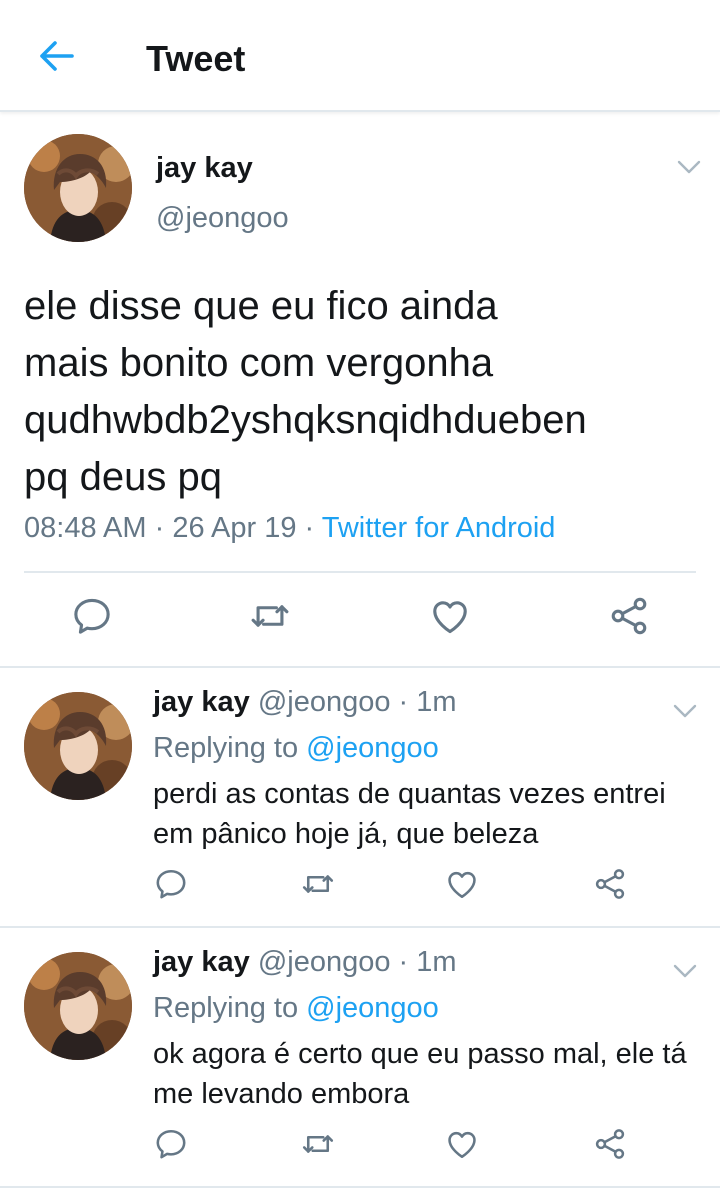 The height and width of the screenshot is (1192, 720). What do you see at coordinates (360, 619) in the screenshot?
I see `tweet-actions` at bounding box center [360, 619].